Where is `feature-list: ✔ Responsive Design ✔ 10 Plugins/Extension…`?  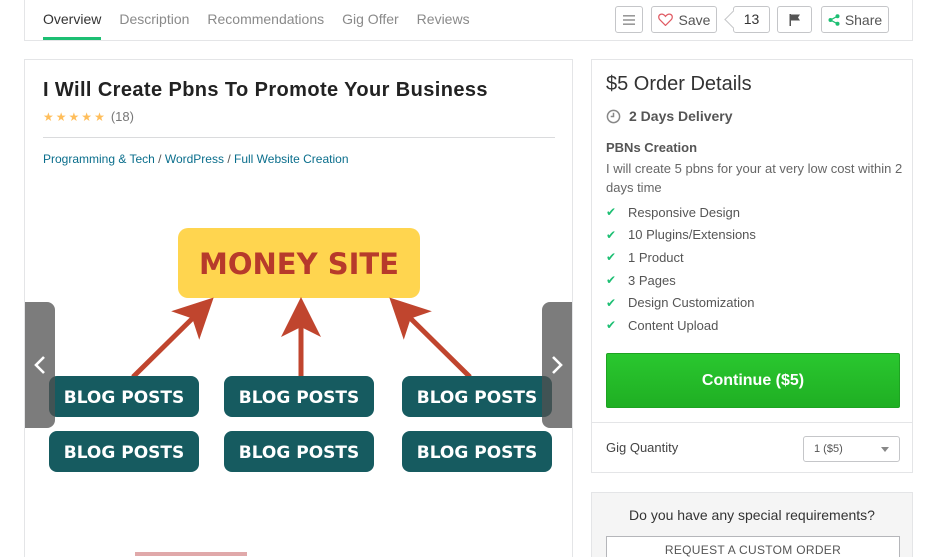 feature-list: ✔ Responsive Design ✔ 10 Plugins/Extension… is located at coordinates (681, 269).